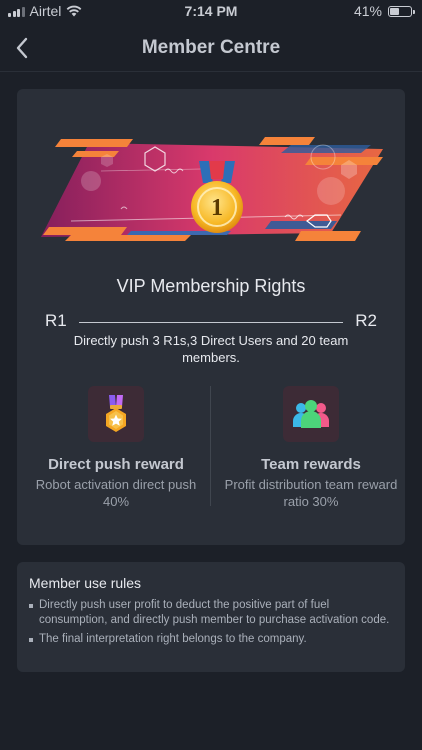 The height and width of the screenshot is (750, 422). Describe the element at coordinates (367, 11) in the screenshot. I see `battery-percent: 41%` at that location.